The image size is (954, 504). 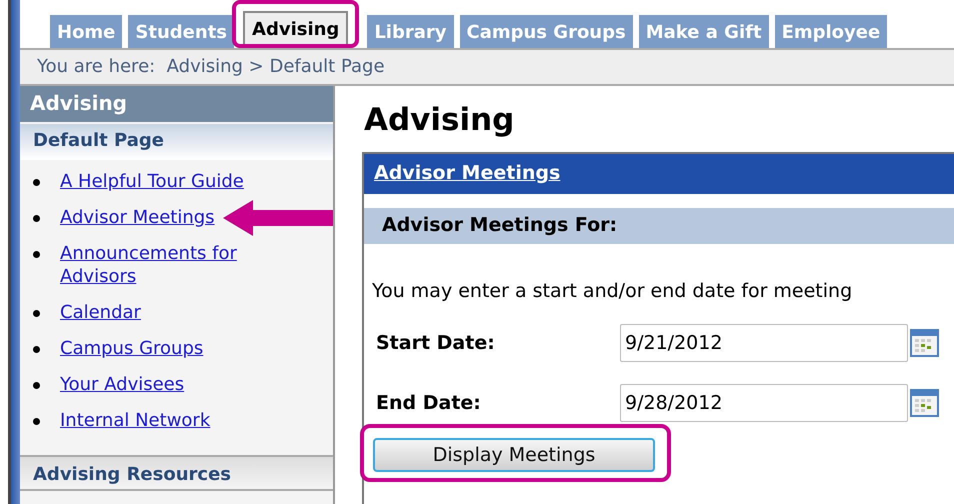 What do you see at coordinates (659, 226) in the screenshot?
I see `subheading: Advisor Meetings For:` at bounding box center [659, 226].